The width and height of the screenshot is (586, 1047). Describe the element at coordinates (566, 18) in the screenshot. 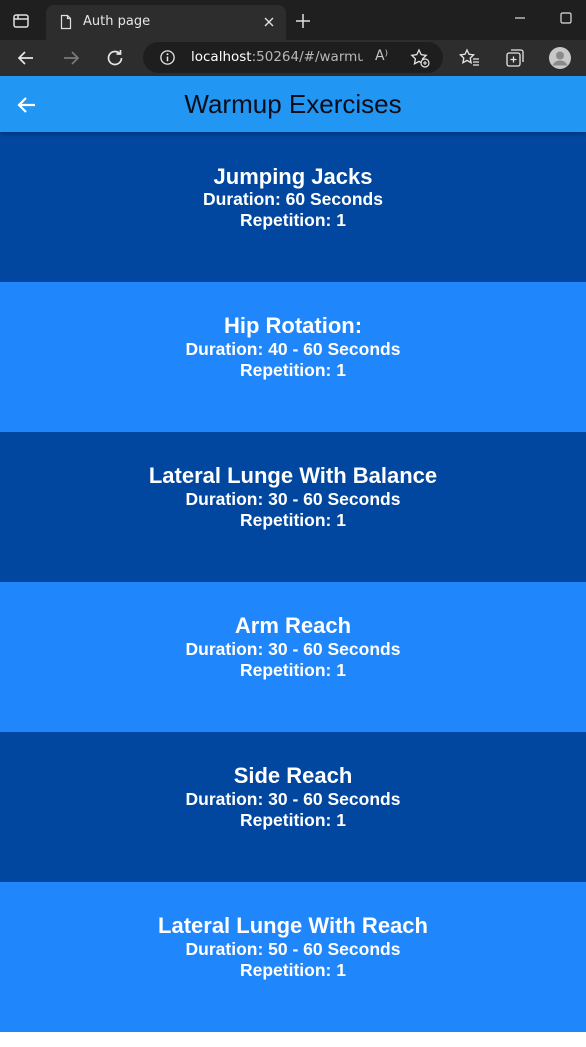

I see `maximize-icon` at that location.